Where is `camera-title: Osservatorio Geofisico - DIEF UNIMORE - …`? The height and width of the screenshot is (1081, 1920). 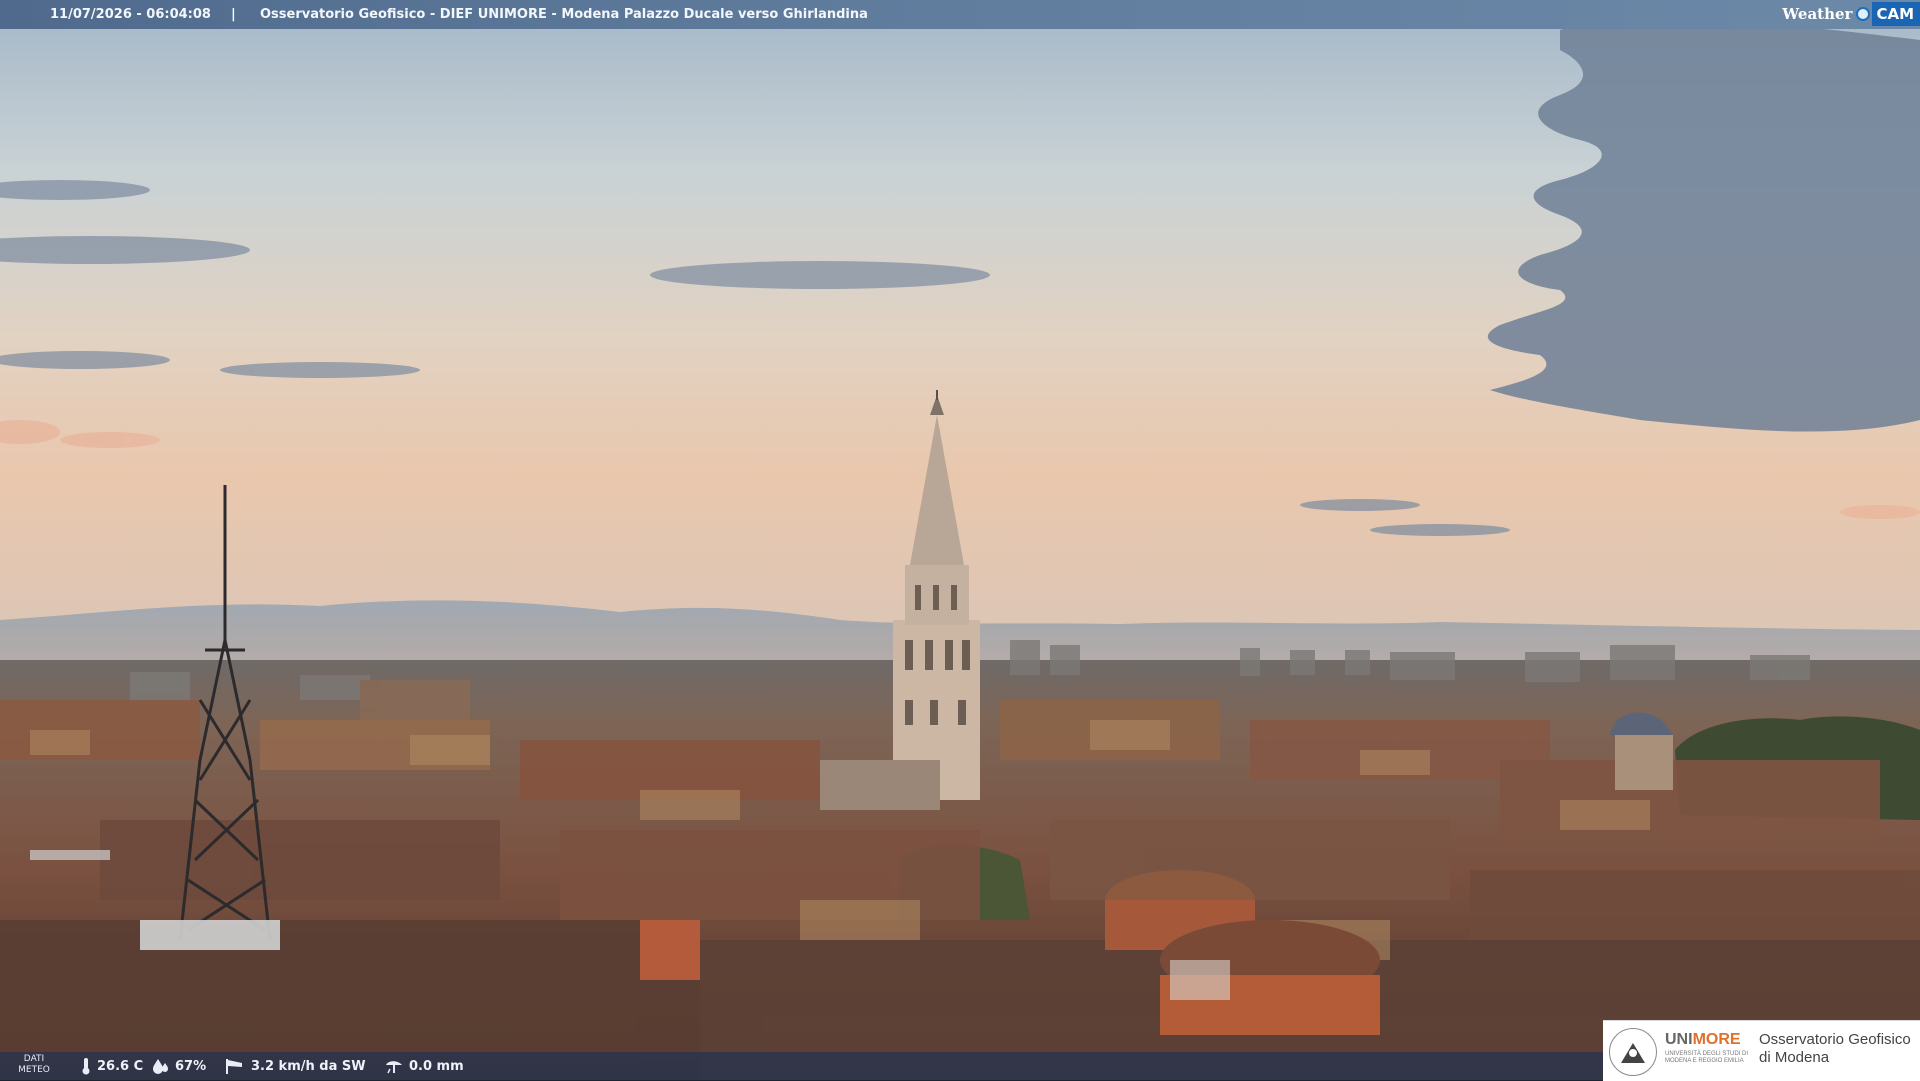
camera-title: Osservatorio Geofisico - DIEF UNIMORE - … is located at coordinates (564, 14).